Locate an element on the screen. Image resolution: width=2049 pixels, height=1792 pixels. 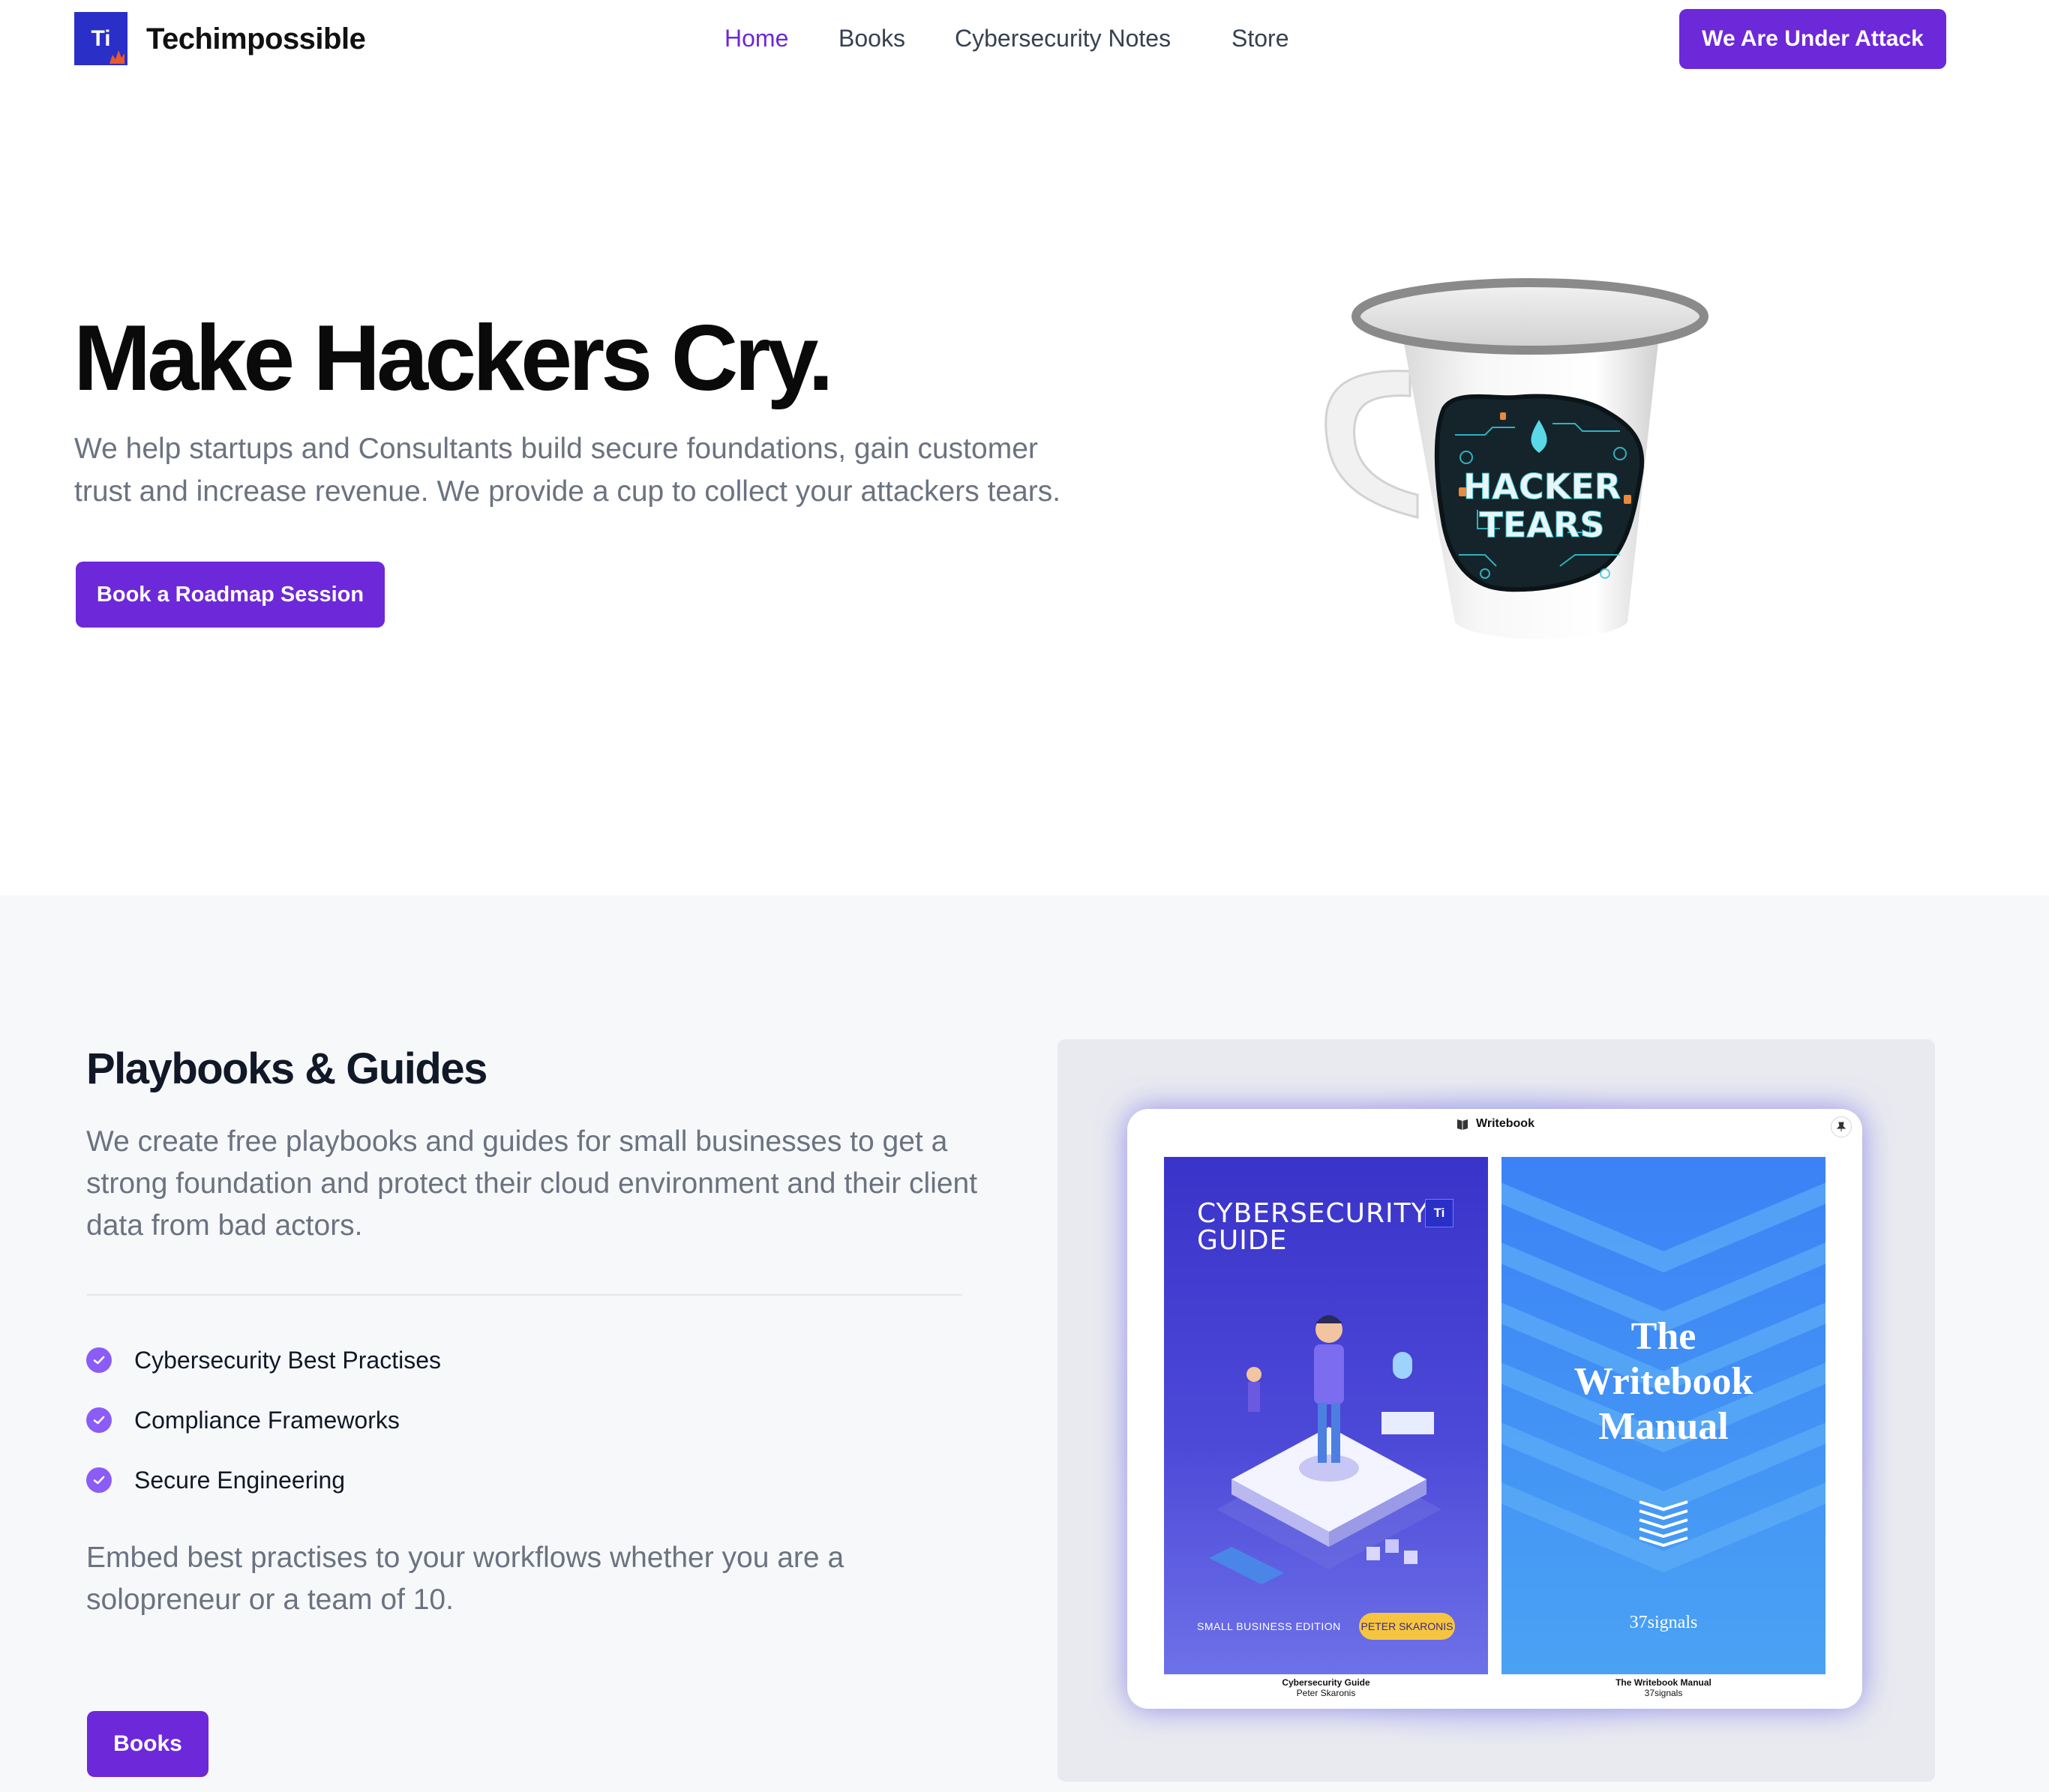
flame-icon is located at coordinates (117, 57).